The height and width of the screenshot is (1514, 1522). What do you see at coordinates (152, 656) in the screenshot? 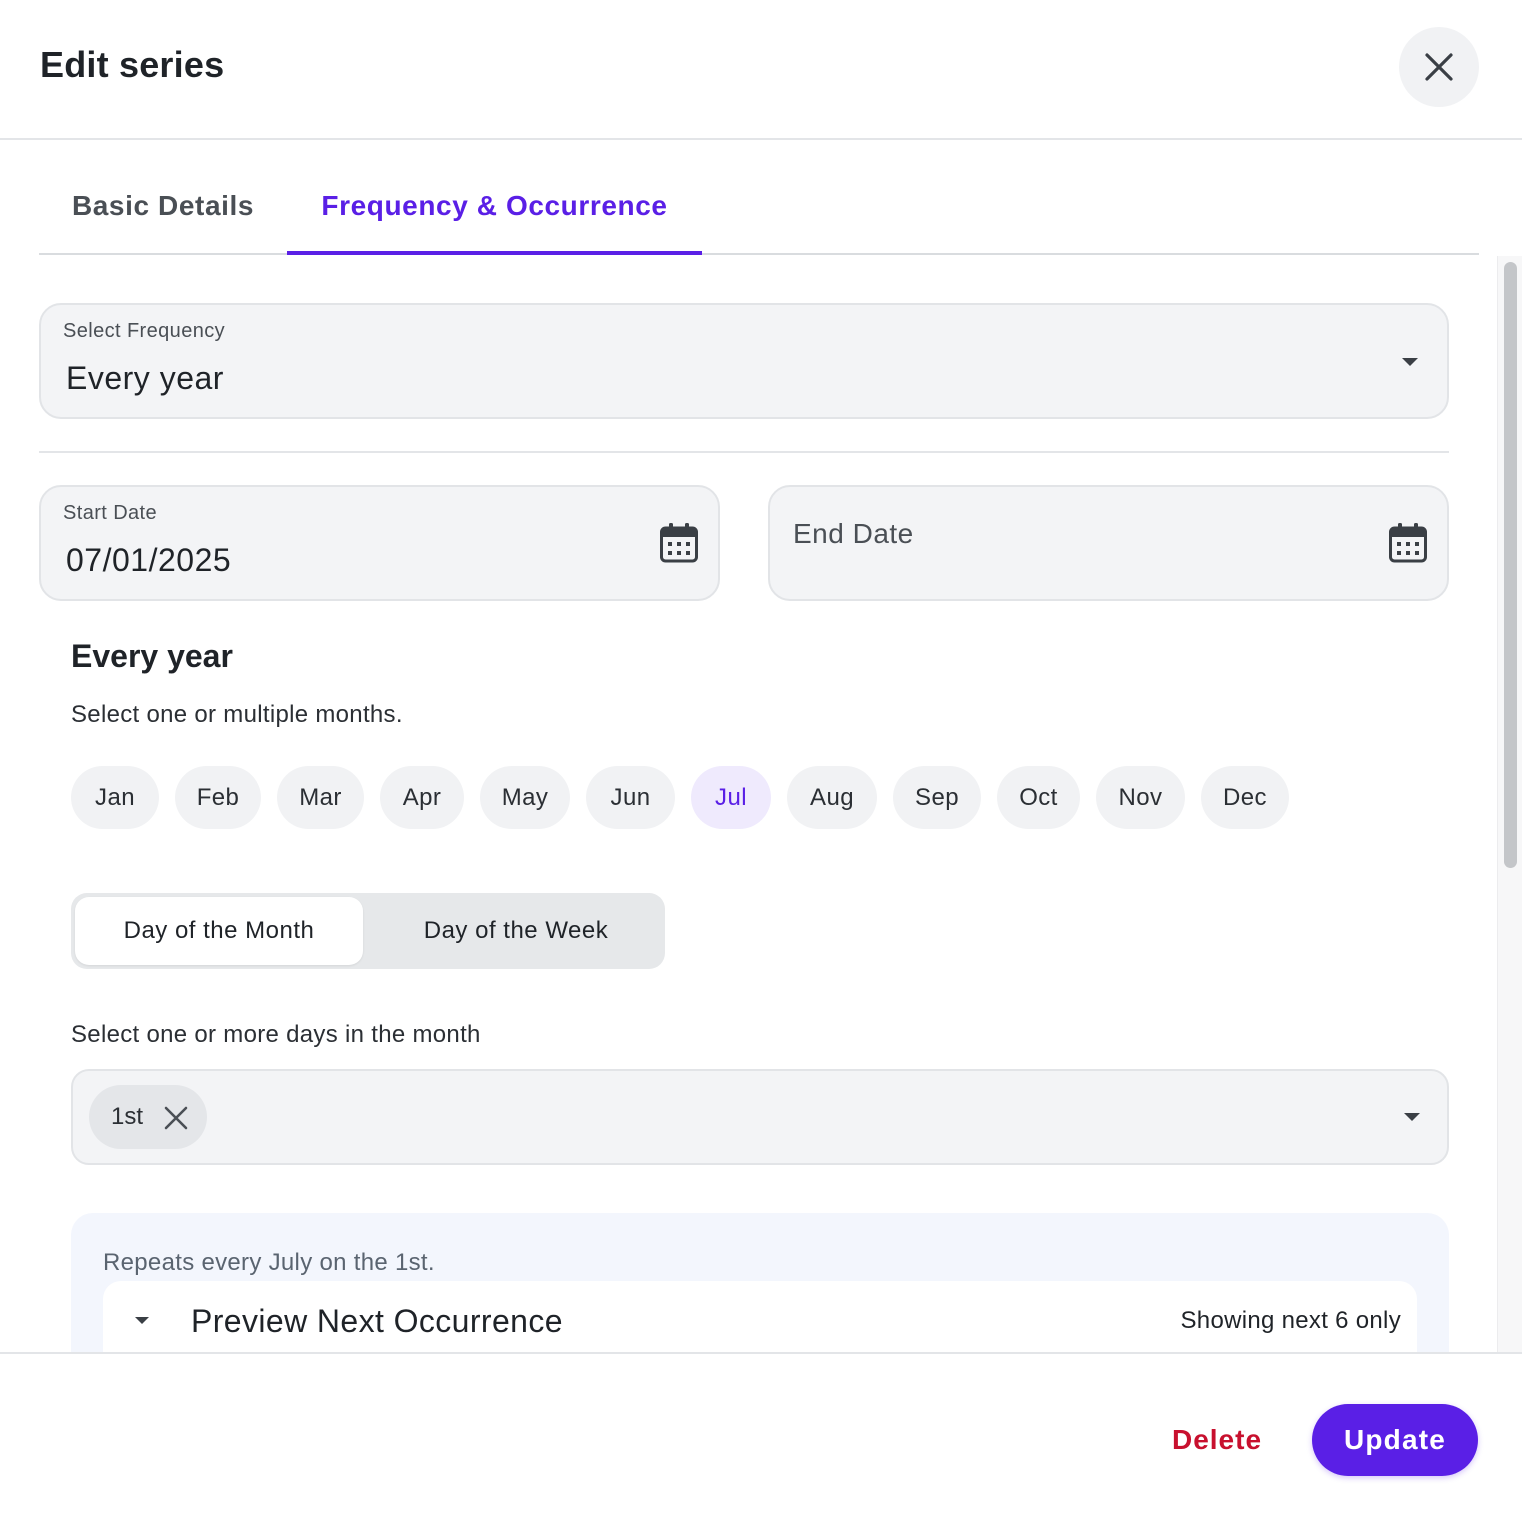
I see `section-title: Every year` at bounding box center [152, 656].